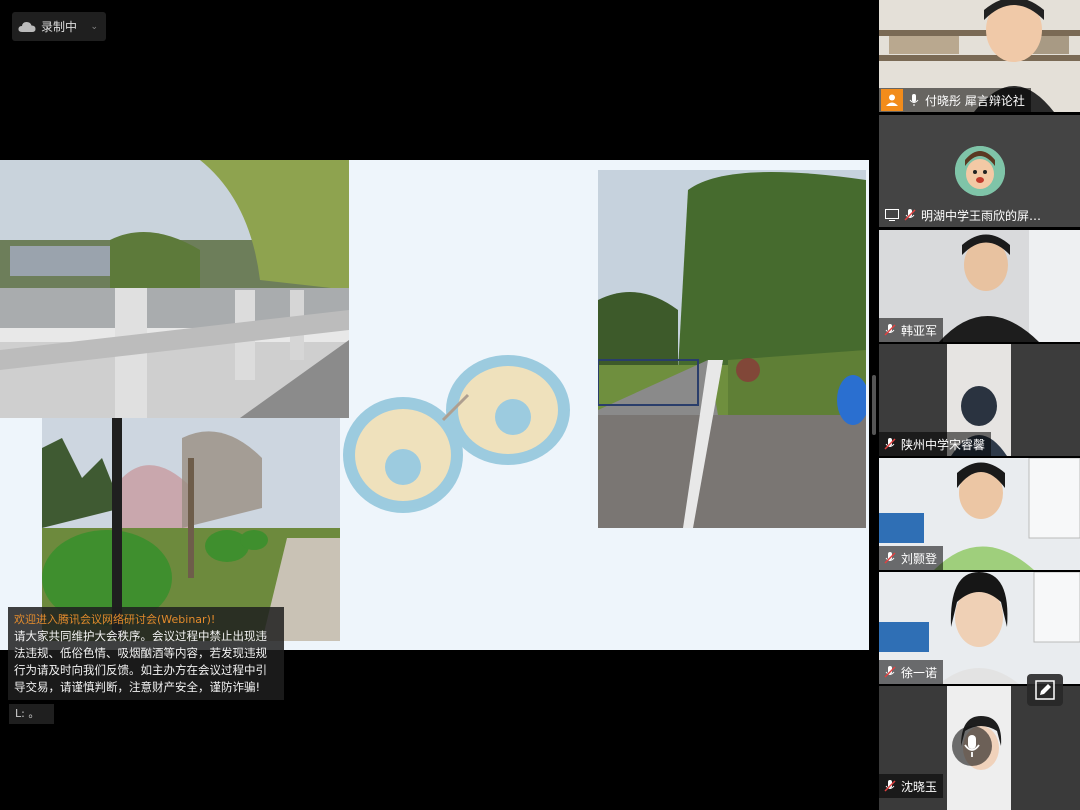 This screenshot has width=1080, height=810. What do you see at coordinates (456, 434) in the screenshot?
I see `butterfly-decoration` at bounding box center [456, 434].